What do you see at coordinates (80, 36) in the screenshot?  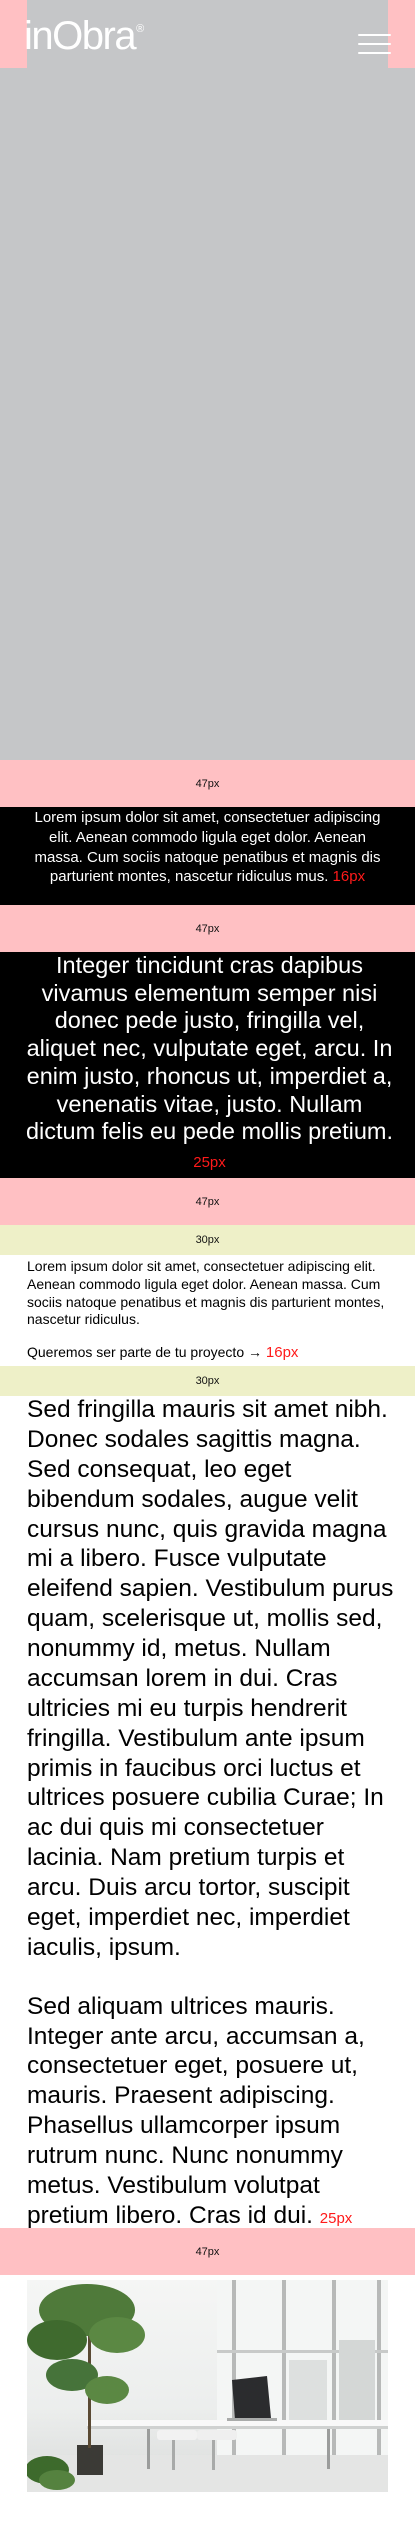 I see `logo-text: inObra` at bounding box center [80, 36].